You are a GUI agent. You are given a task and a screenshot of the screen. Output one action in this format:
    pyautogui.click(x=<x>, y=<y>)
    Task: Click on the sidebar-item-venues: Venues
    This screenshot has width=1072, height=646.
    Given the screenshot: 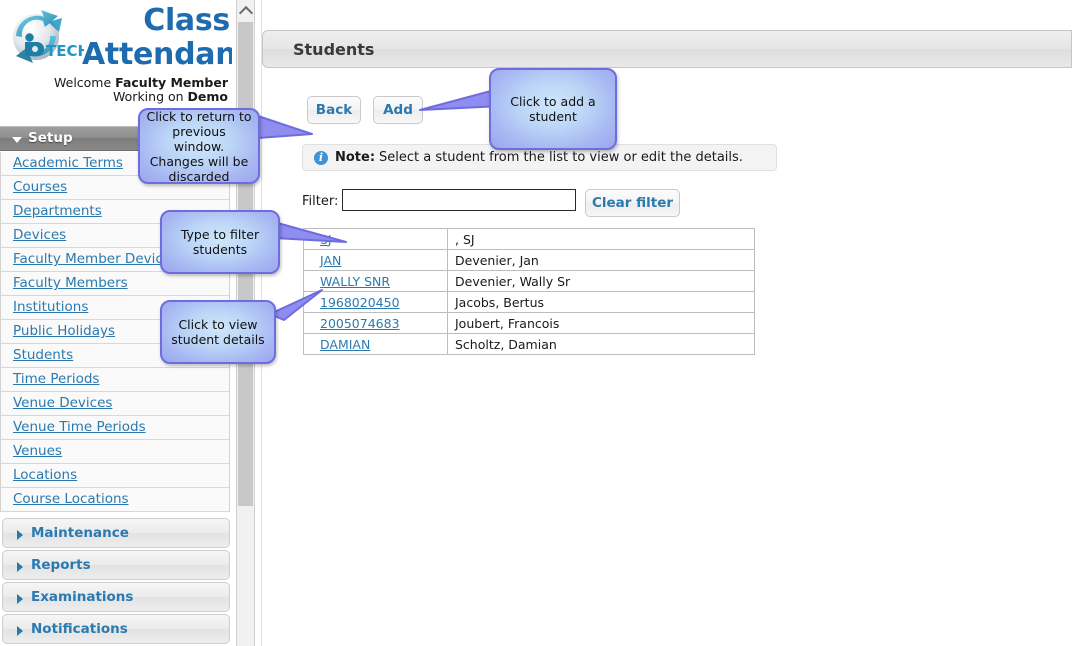 What is the action you would take?
    pyautogui.click(x=115, y=452)
    